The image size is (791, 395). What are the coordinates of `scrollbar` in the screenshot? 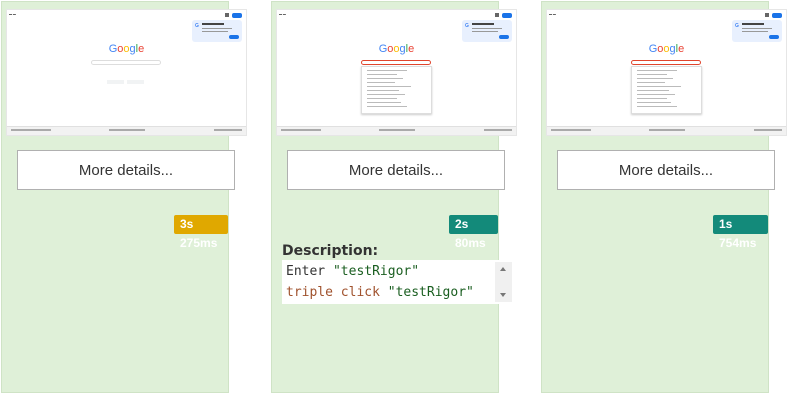 It's located at (503, 282).